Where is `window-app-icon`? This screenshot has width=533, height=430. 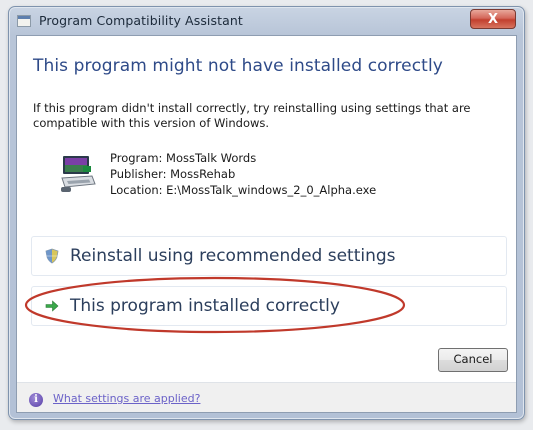
window-app-icon is located at coordinates (24, 21).